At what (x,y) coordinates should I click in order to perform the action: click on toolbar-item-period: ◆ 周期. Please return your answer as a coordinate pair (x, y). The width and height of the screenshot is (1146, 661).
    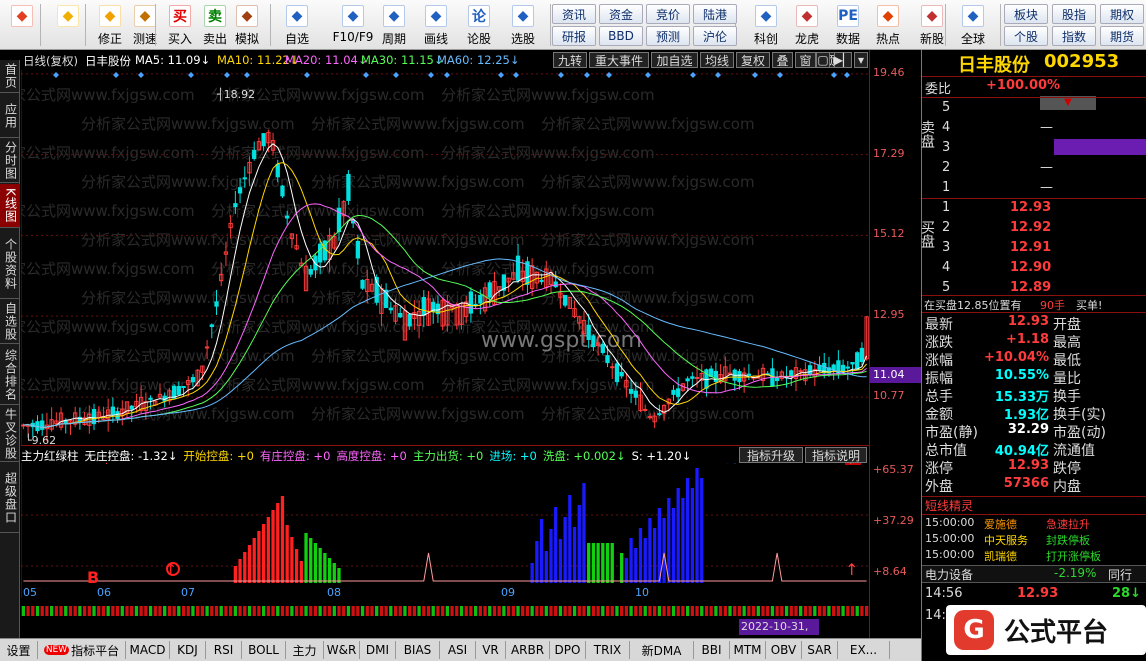
    Looking at the image, I should click on (394, 25).